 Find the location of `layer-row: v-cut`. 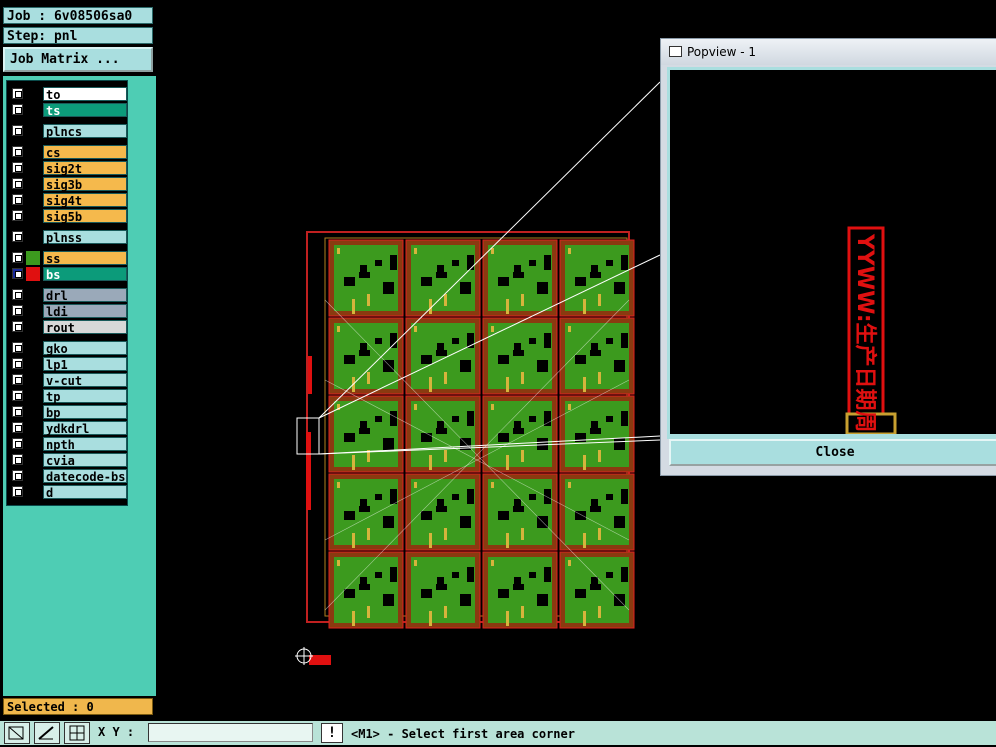

layer-row: v-cut is located at coordinates (68, 380).